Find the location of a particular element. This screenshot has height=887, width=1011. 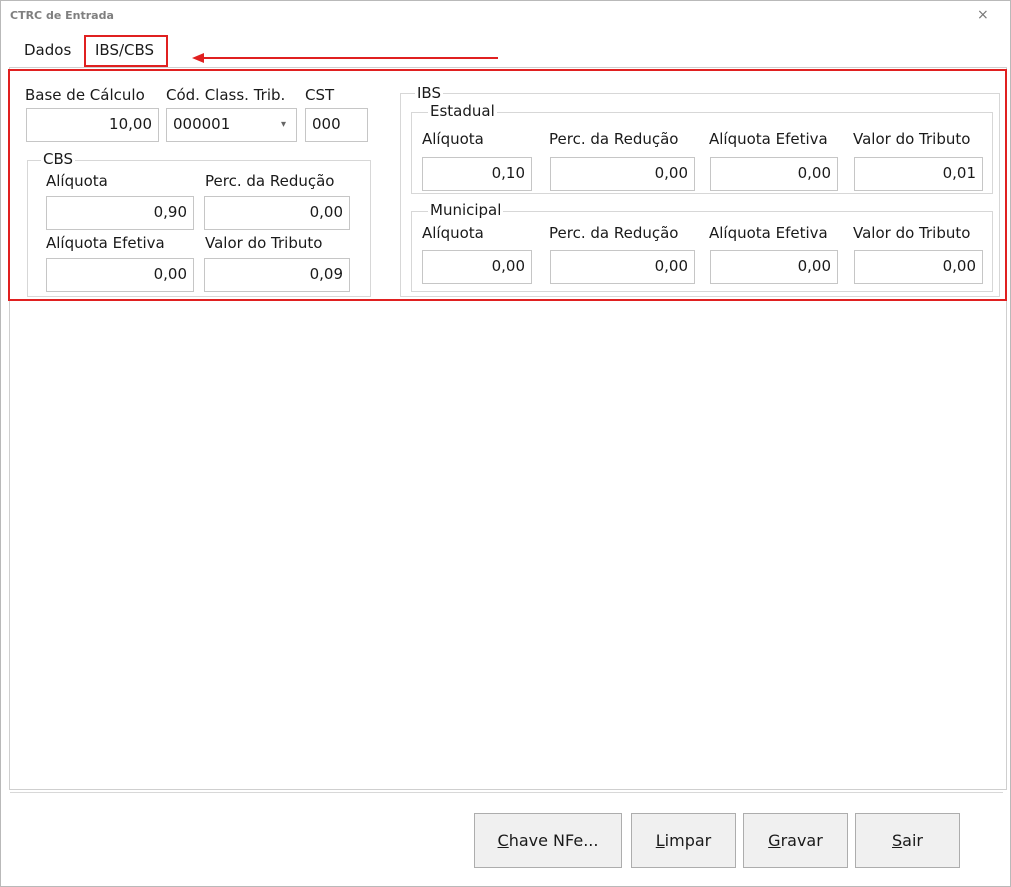

chave-nfe-mnemonic: C is located at coordinates (503, 840).